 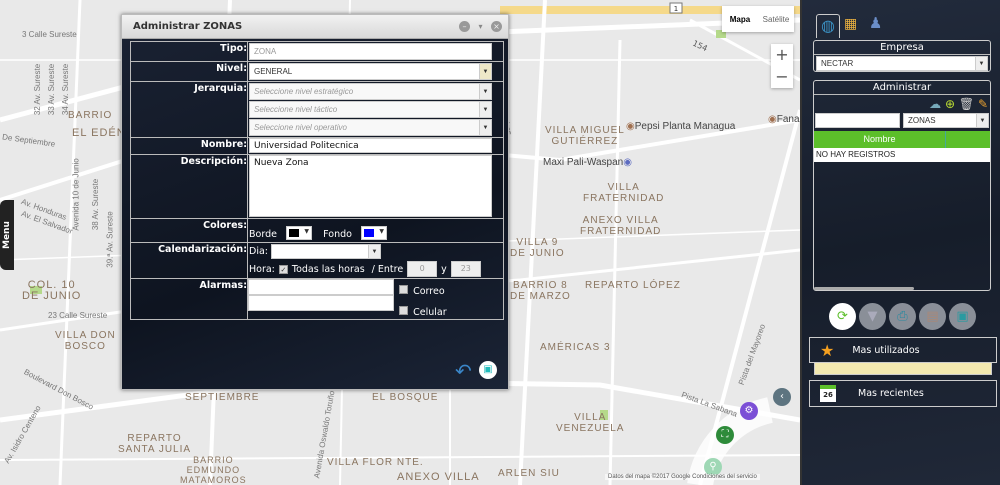 I want to click on poi-maxi-pali: Maxi Pali-Waspan◉, so click(x=587, y=162).